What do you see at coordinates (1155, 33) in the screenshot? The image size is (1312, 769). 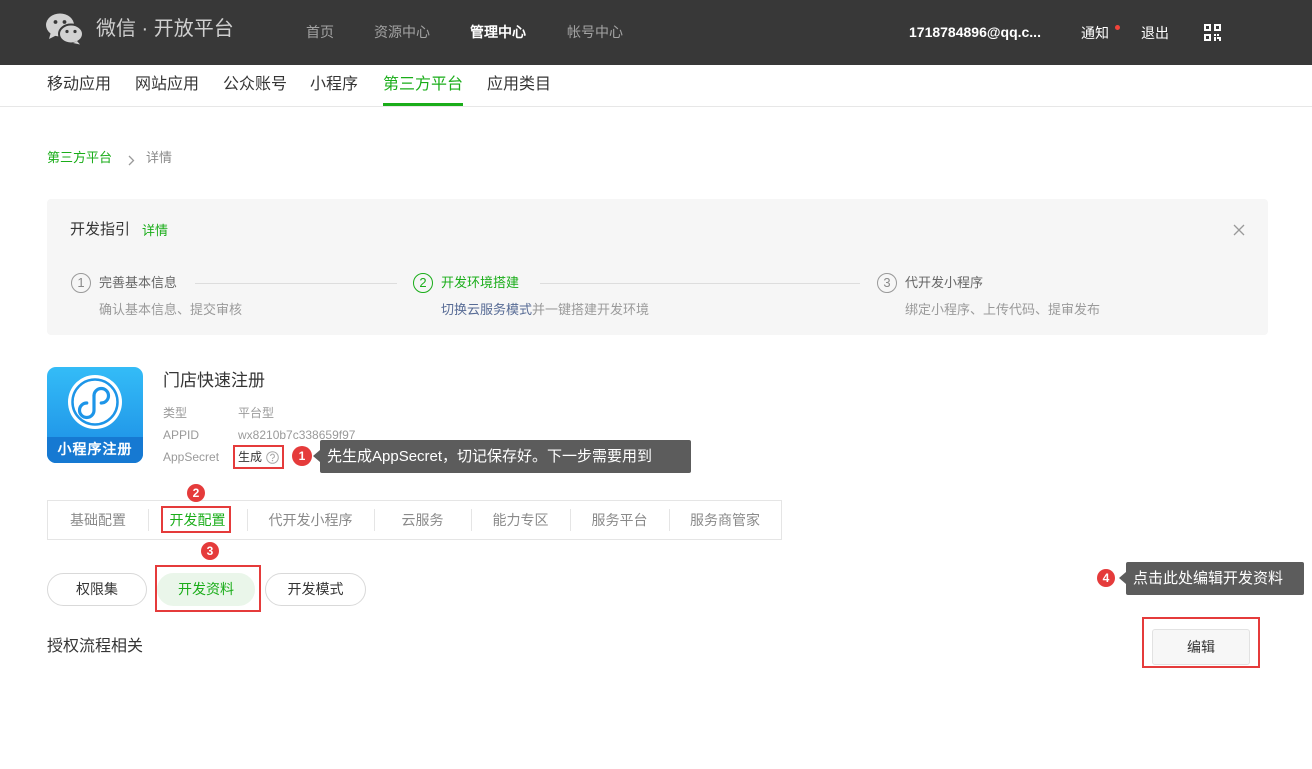 I see `logout-link: 退出` at bounding box center [1155, 33].